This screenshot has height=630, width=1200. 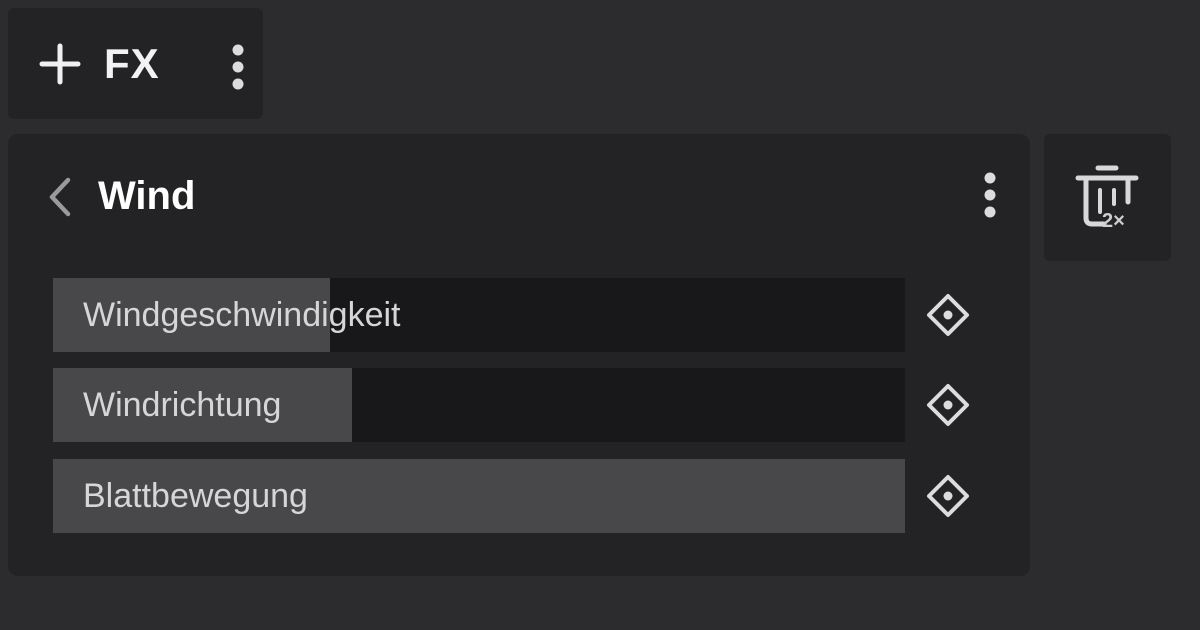 What do you see at coordinates (479, 496) in the screenshot?
I see `param-slider-blattbewegung: Blattbewegung` at bounding box center [479, 496].